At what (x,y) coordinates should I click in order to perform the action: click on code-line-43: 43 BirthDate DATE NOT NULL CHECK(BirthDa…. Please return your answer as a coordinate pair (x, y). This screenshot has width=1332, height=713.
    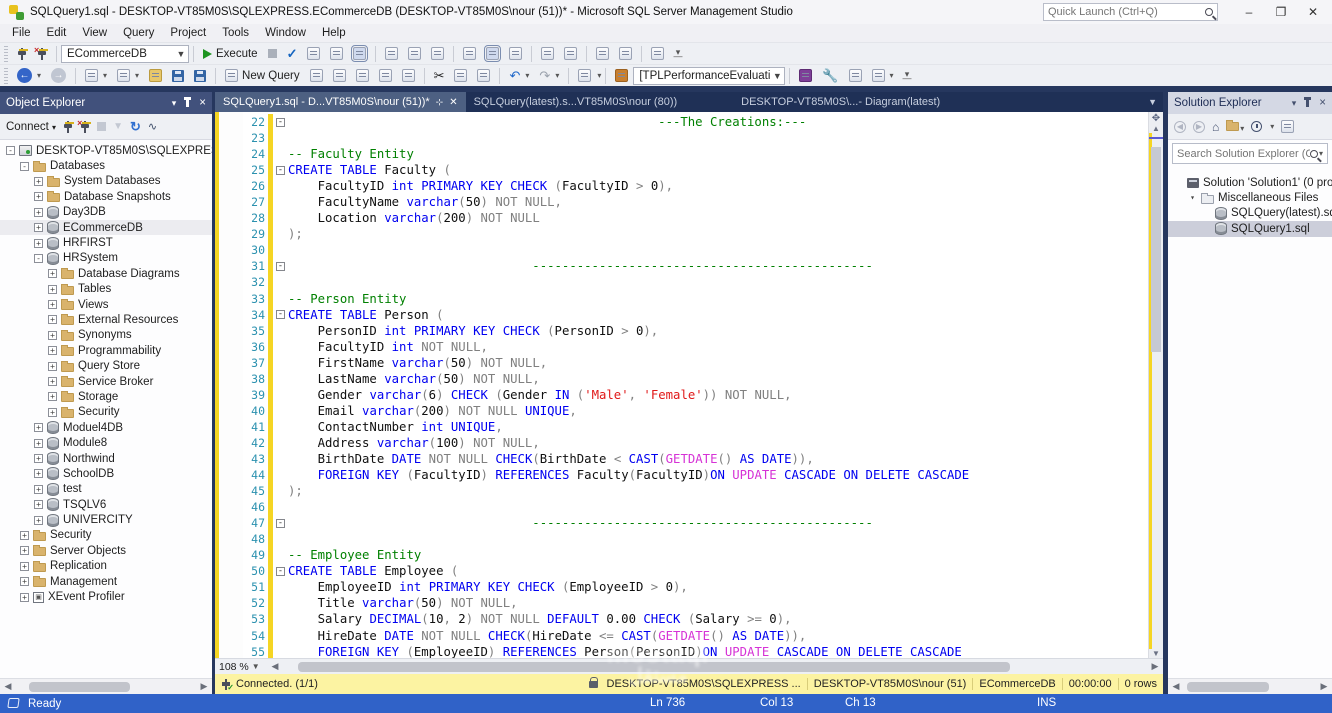
    Looking at the image, I should click on (695, 459).